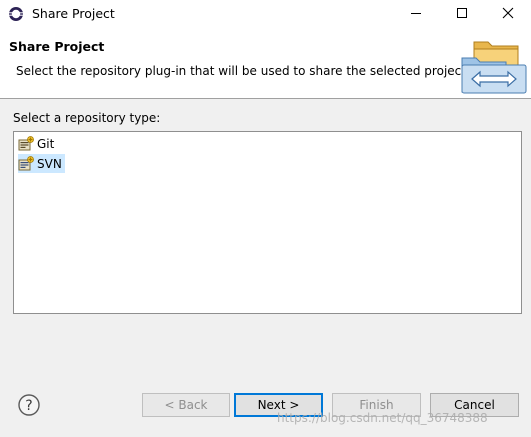 The image size is (531, 437). I want to click on help-button: ?, so click(29, 405).